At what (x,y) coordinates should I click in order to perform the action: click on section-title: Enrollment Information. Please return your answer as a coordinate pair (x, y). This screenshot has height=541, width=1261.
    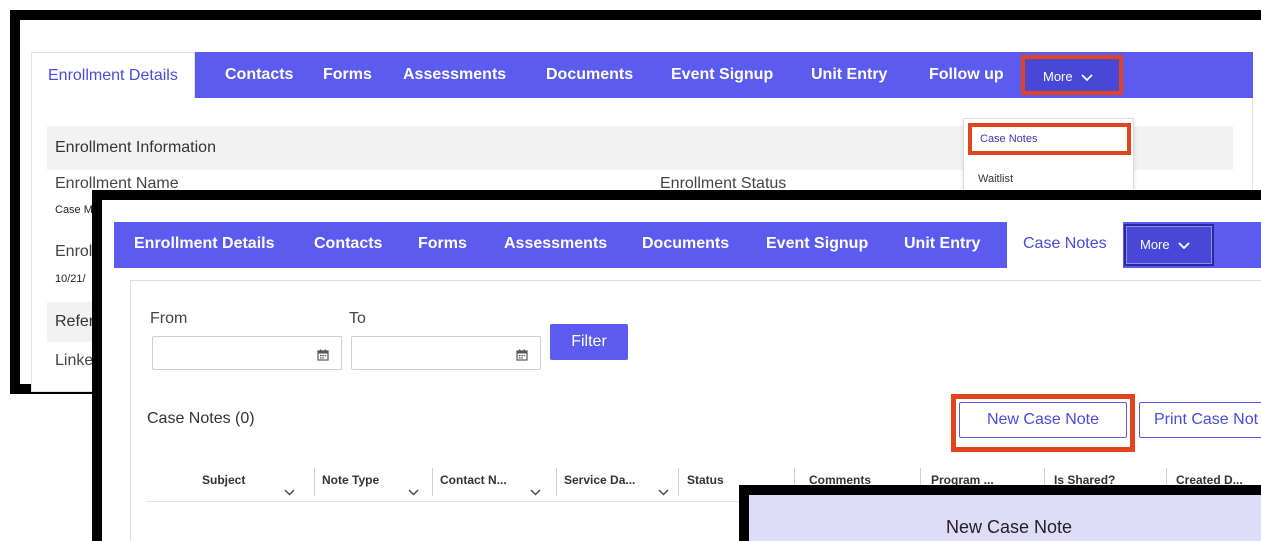
    Looking at the image, I should click on (135, 147).